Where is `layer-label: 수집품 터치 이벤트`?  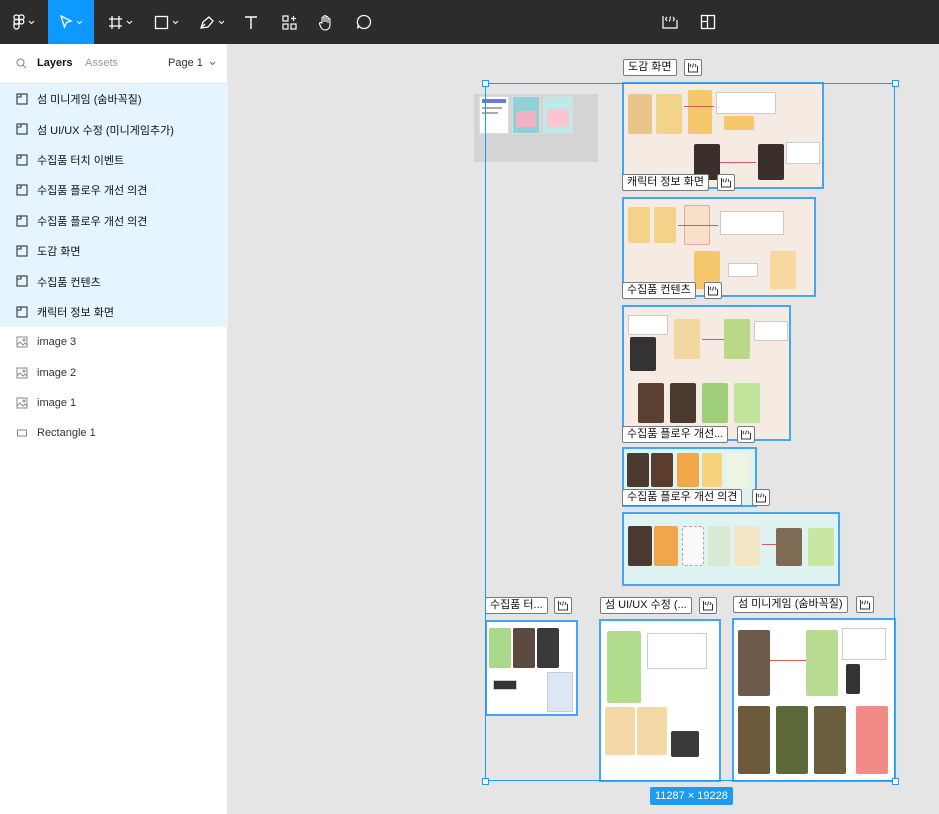
layer-label: 수집품 터치 이벤트 is located at coordinates (81, 160).